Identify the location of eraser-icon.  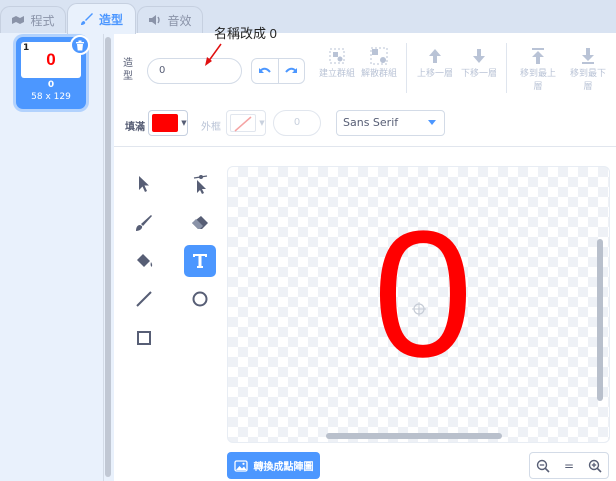
(200, 222).